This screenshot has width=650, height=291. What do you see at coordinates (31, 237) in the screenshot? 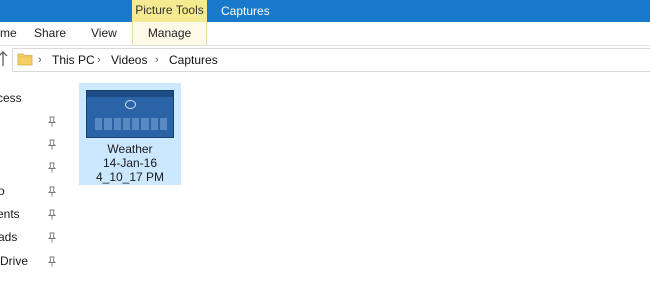
I see `nav-item-downloads: ads` at bounding box center [31, 237].